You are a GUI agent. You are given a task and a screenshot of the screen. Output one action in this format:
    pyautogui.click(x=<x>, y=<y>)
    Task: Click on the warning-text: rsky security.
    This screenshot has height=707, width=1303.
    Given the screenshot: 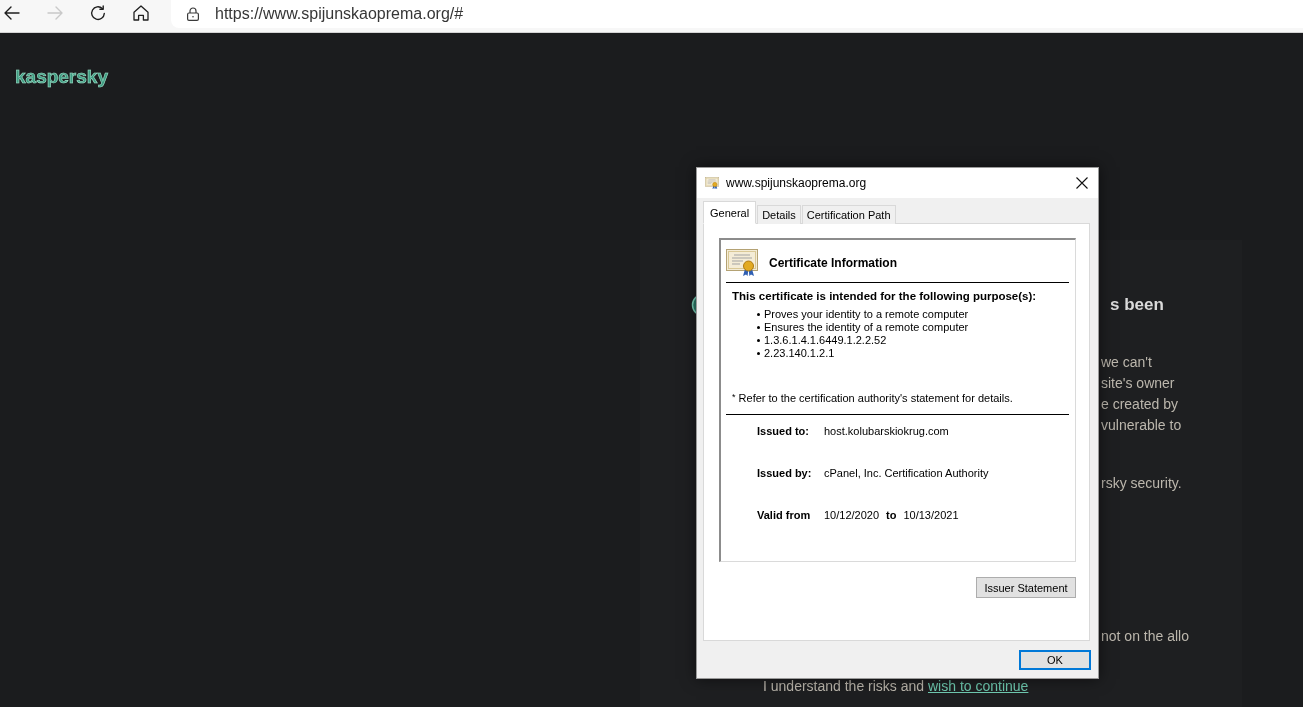 What is the action you would take?
    pyautogui.click(x=1141, y=483)
    